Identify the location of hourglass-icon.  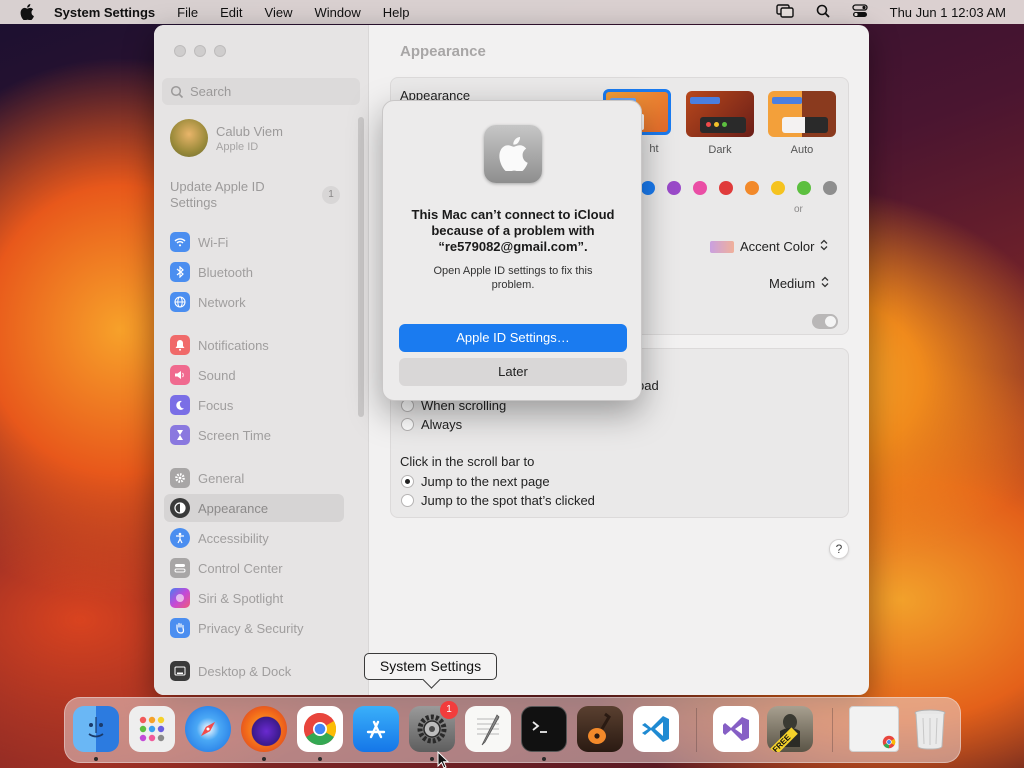
(180, 435).